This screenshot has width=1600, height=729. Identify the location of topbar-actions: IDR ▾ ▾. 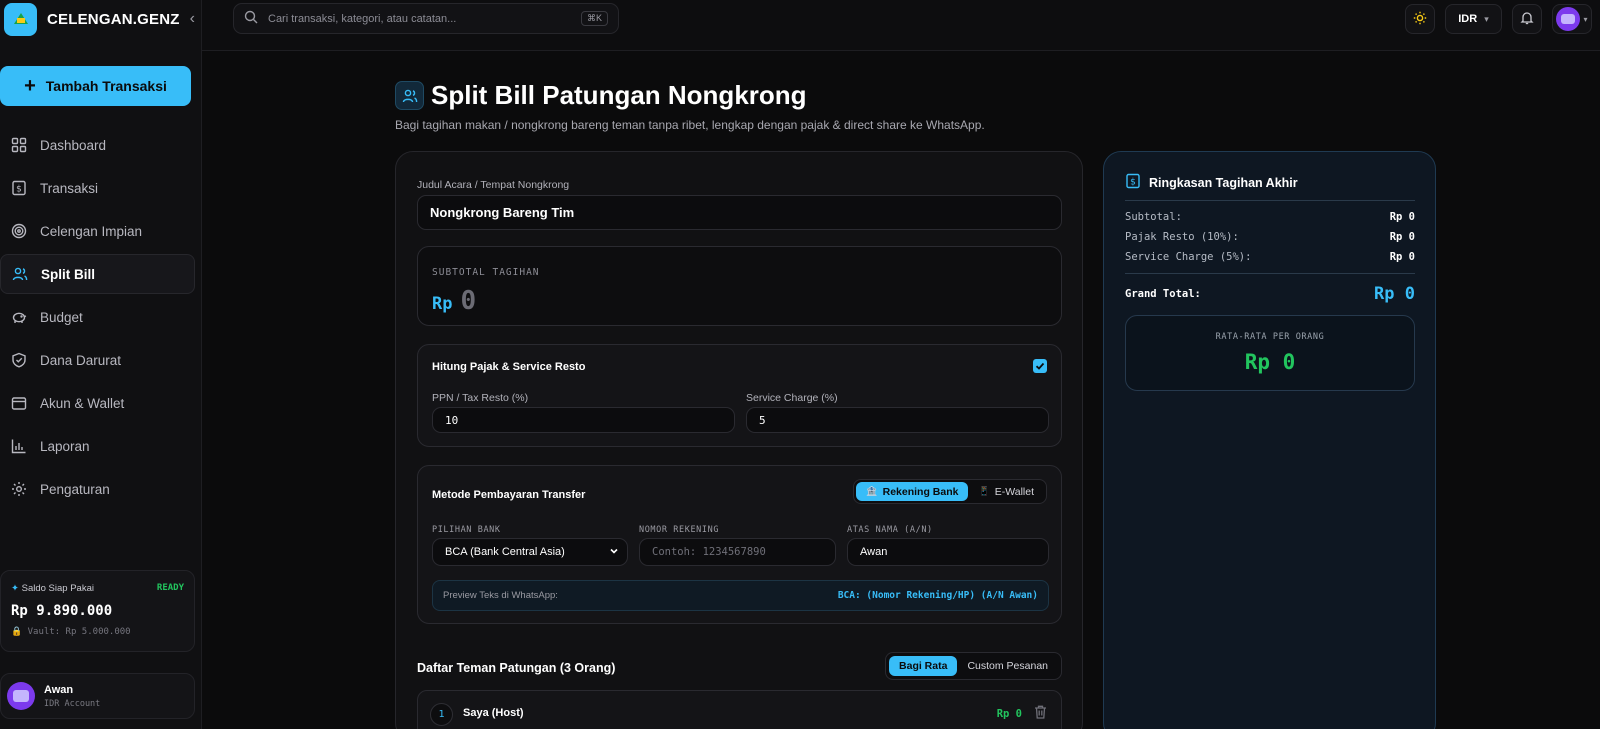
(1493, 19).